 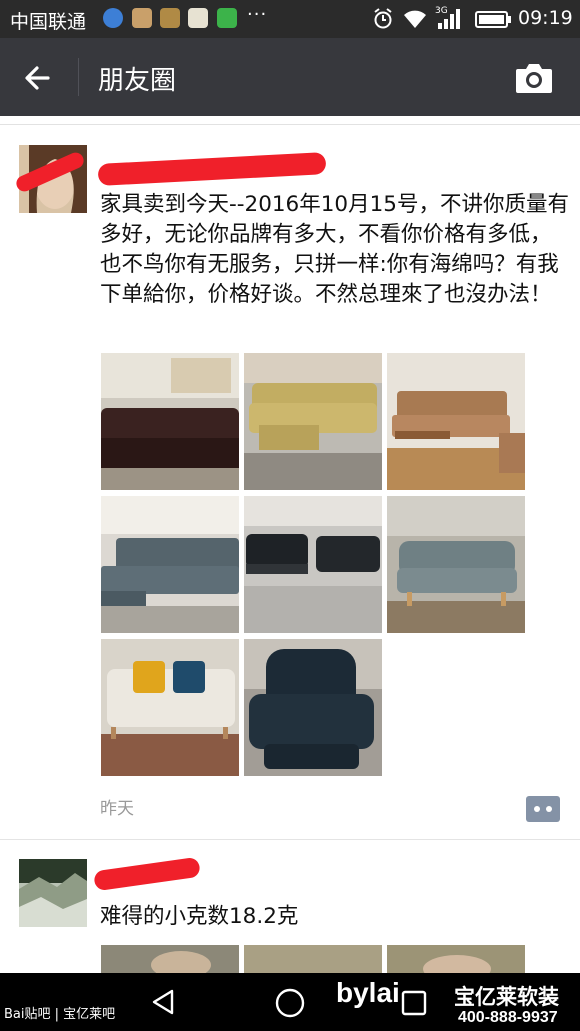 What do you see at coordinates (543, 809) in the screenshot?
I see `comment-icon` at bounding box center [543, 809].